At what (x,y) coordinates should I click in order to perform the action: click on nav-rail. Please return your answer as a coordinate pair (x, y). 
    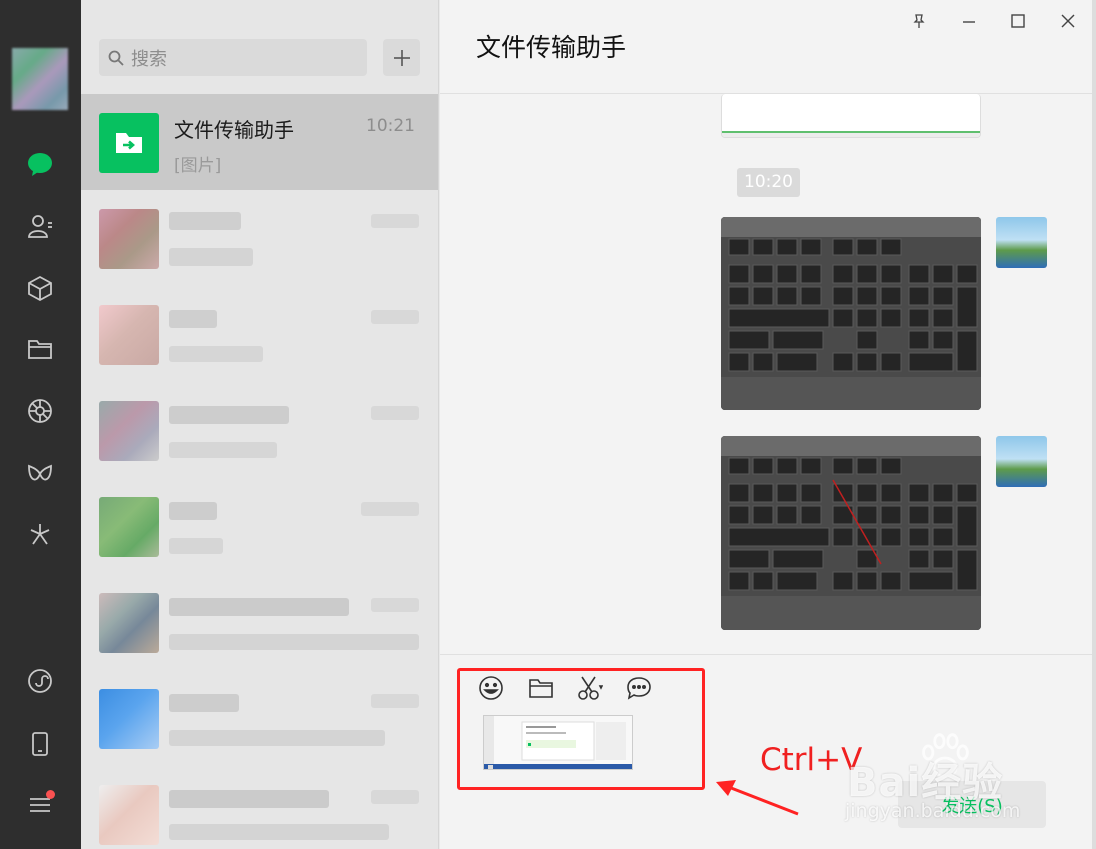
    Looking at the image, I should click on (40, 424).